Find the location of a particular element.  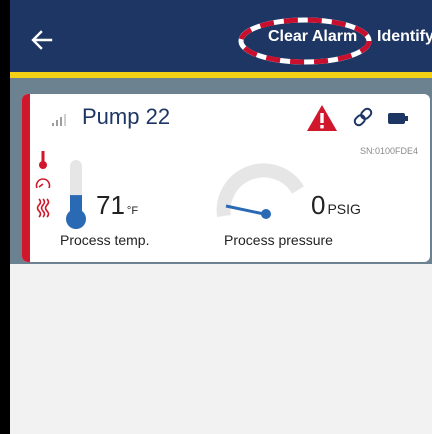

link-icon is located at coordinates (363, 117).